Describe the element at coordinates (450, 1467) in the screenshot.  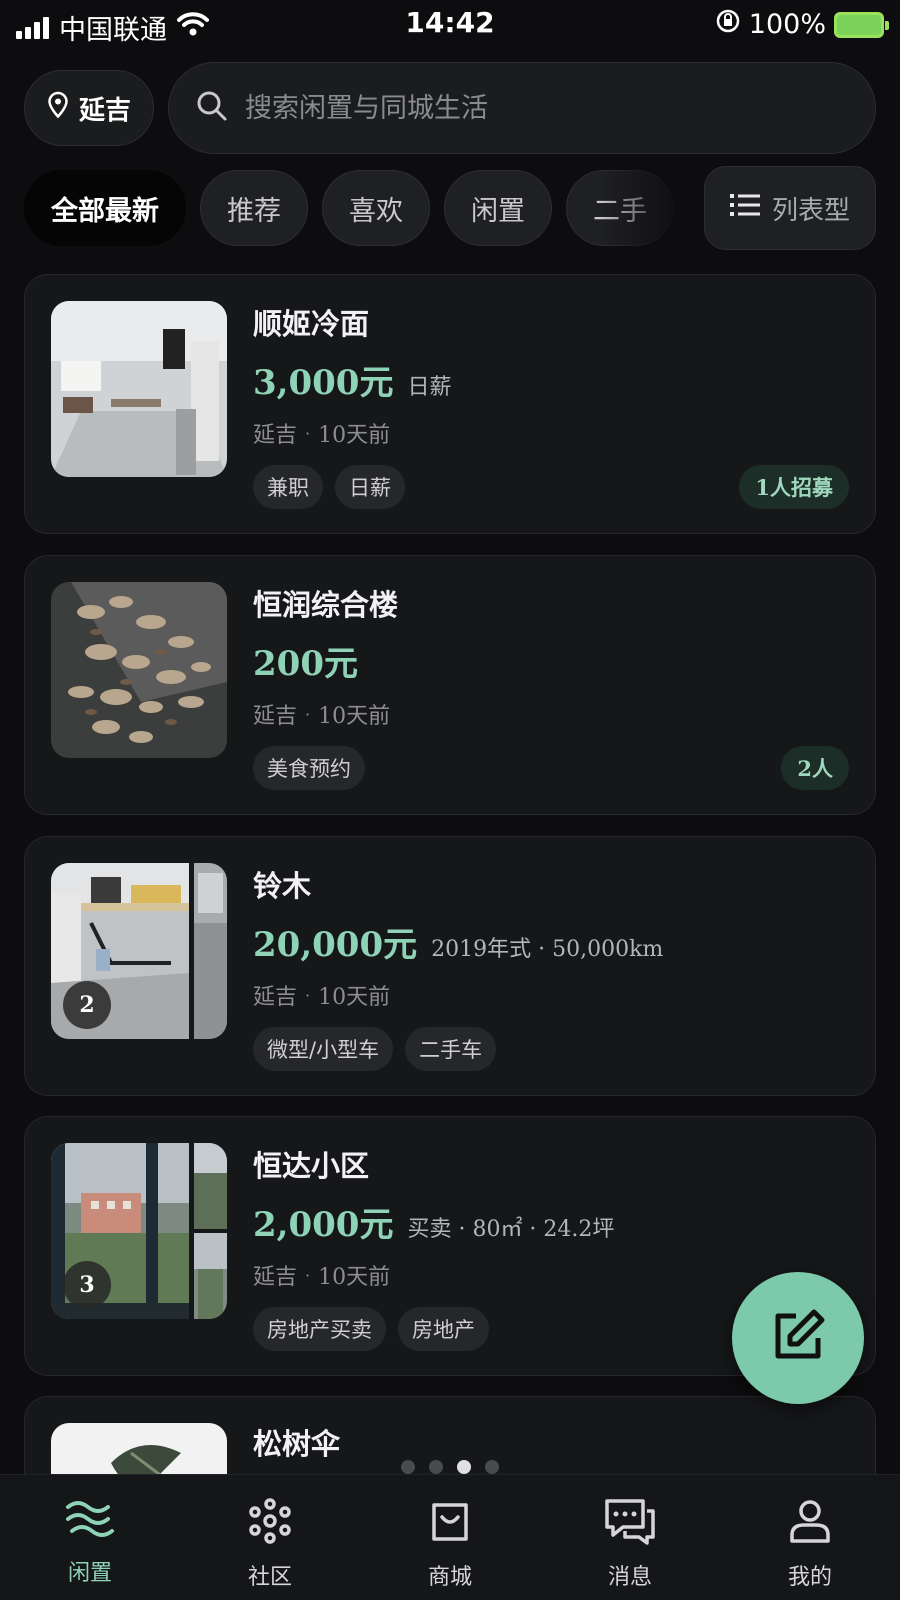
I see `page-indicator` at that location.